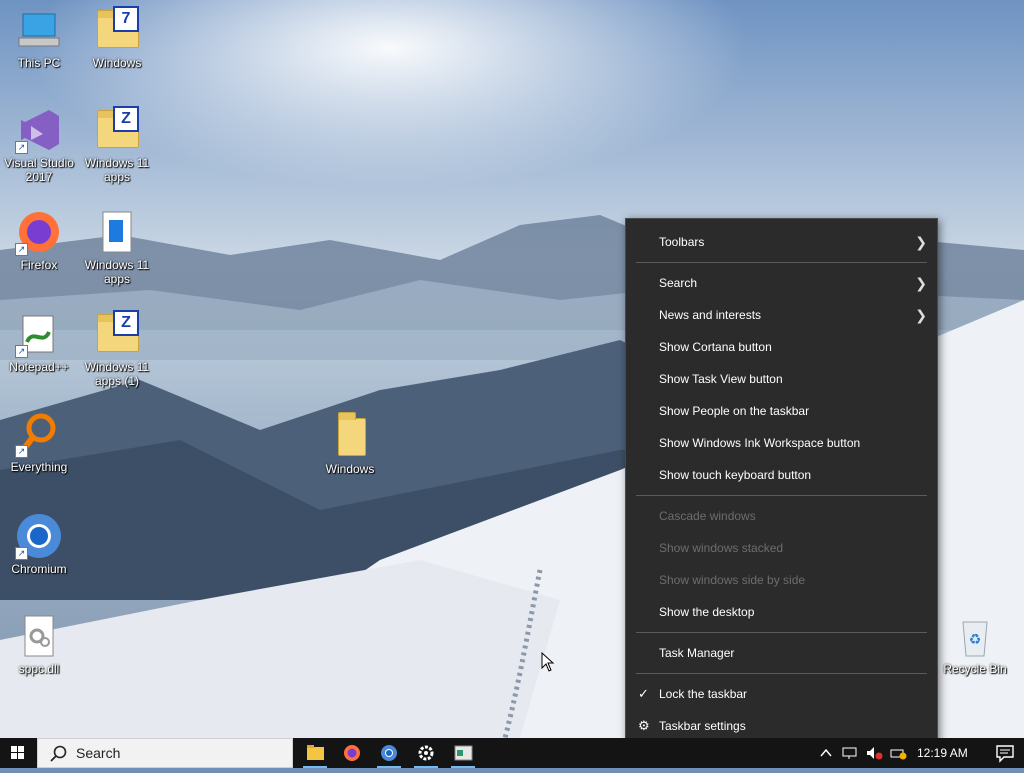 Image resolution: width=1024 pixels, height=773 pixels. Describe the element at coordinates (898, 753) in the screenshot. I see `battery-warning-icon` at that location.